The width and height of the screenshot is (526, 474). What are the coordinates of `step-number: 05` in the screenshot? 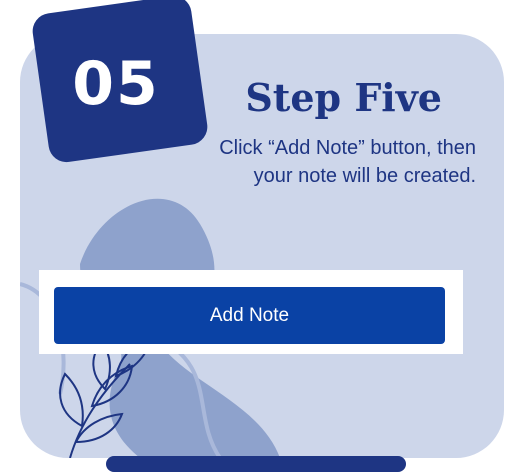 It's located at (116, 84).